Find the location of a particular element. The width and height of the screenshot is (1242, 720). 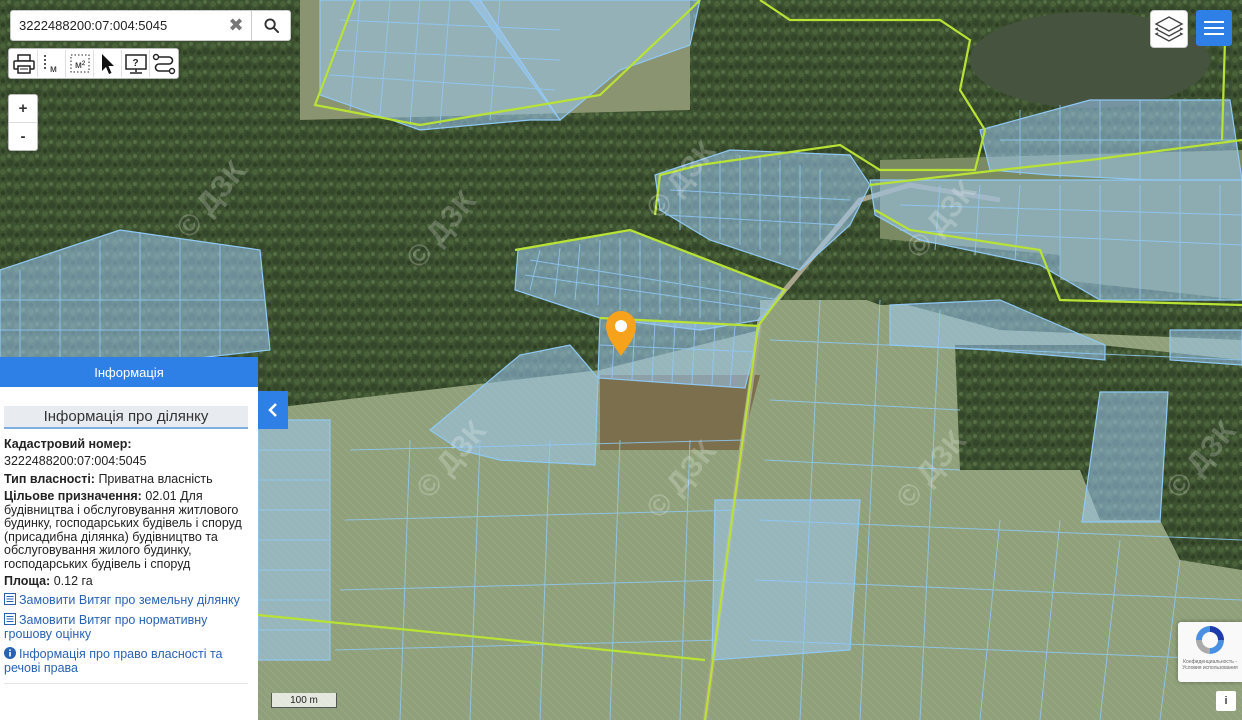

select-pointer-button is located at coordinates (107, 63).